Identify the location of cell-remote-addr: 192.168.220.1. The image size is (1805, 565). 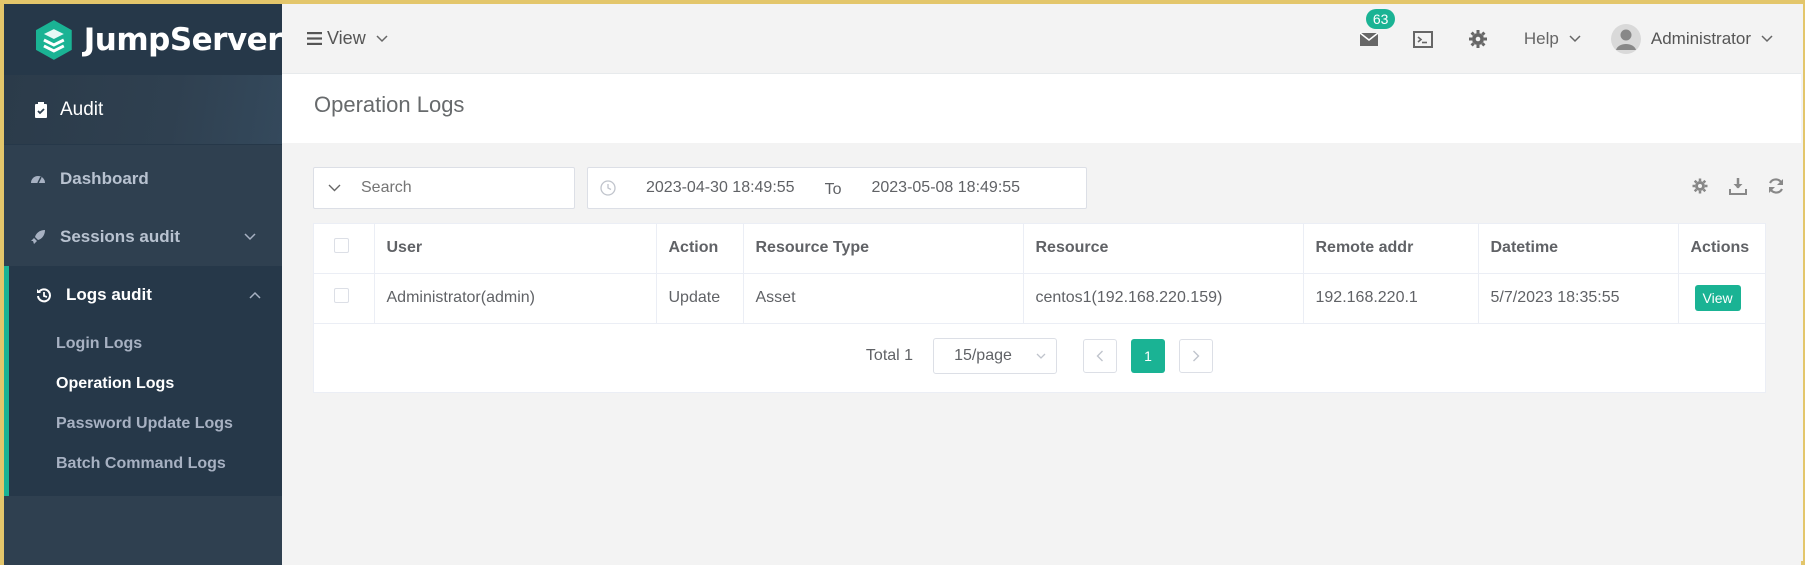
(1391, 298).